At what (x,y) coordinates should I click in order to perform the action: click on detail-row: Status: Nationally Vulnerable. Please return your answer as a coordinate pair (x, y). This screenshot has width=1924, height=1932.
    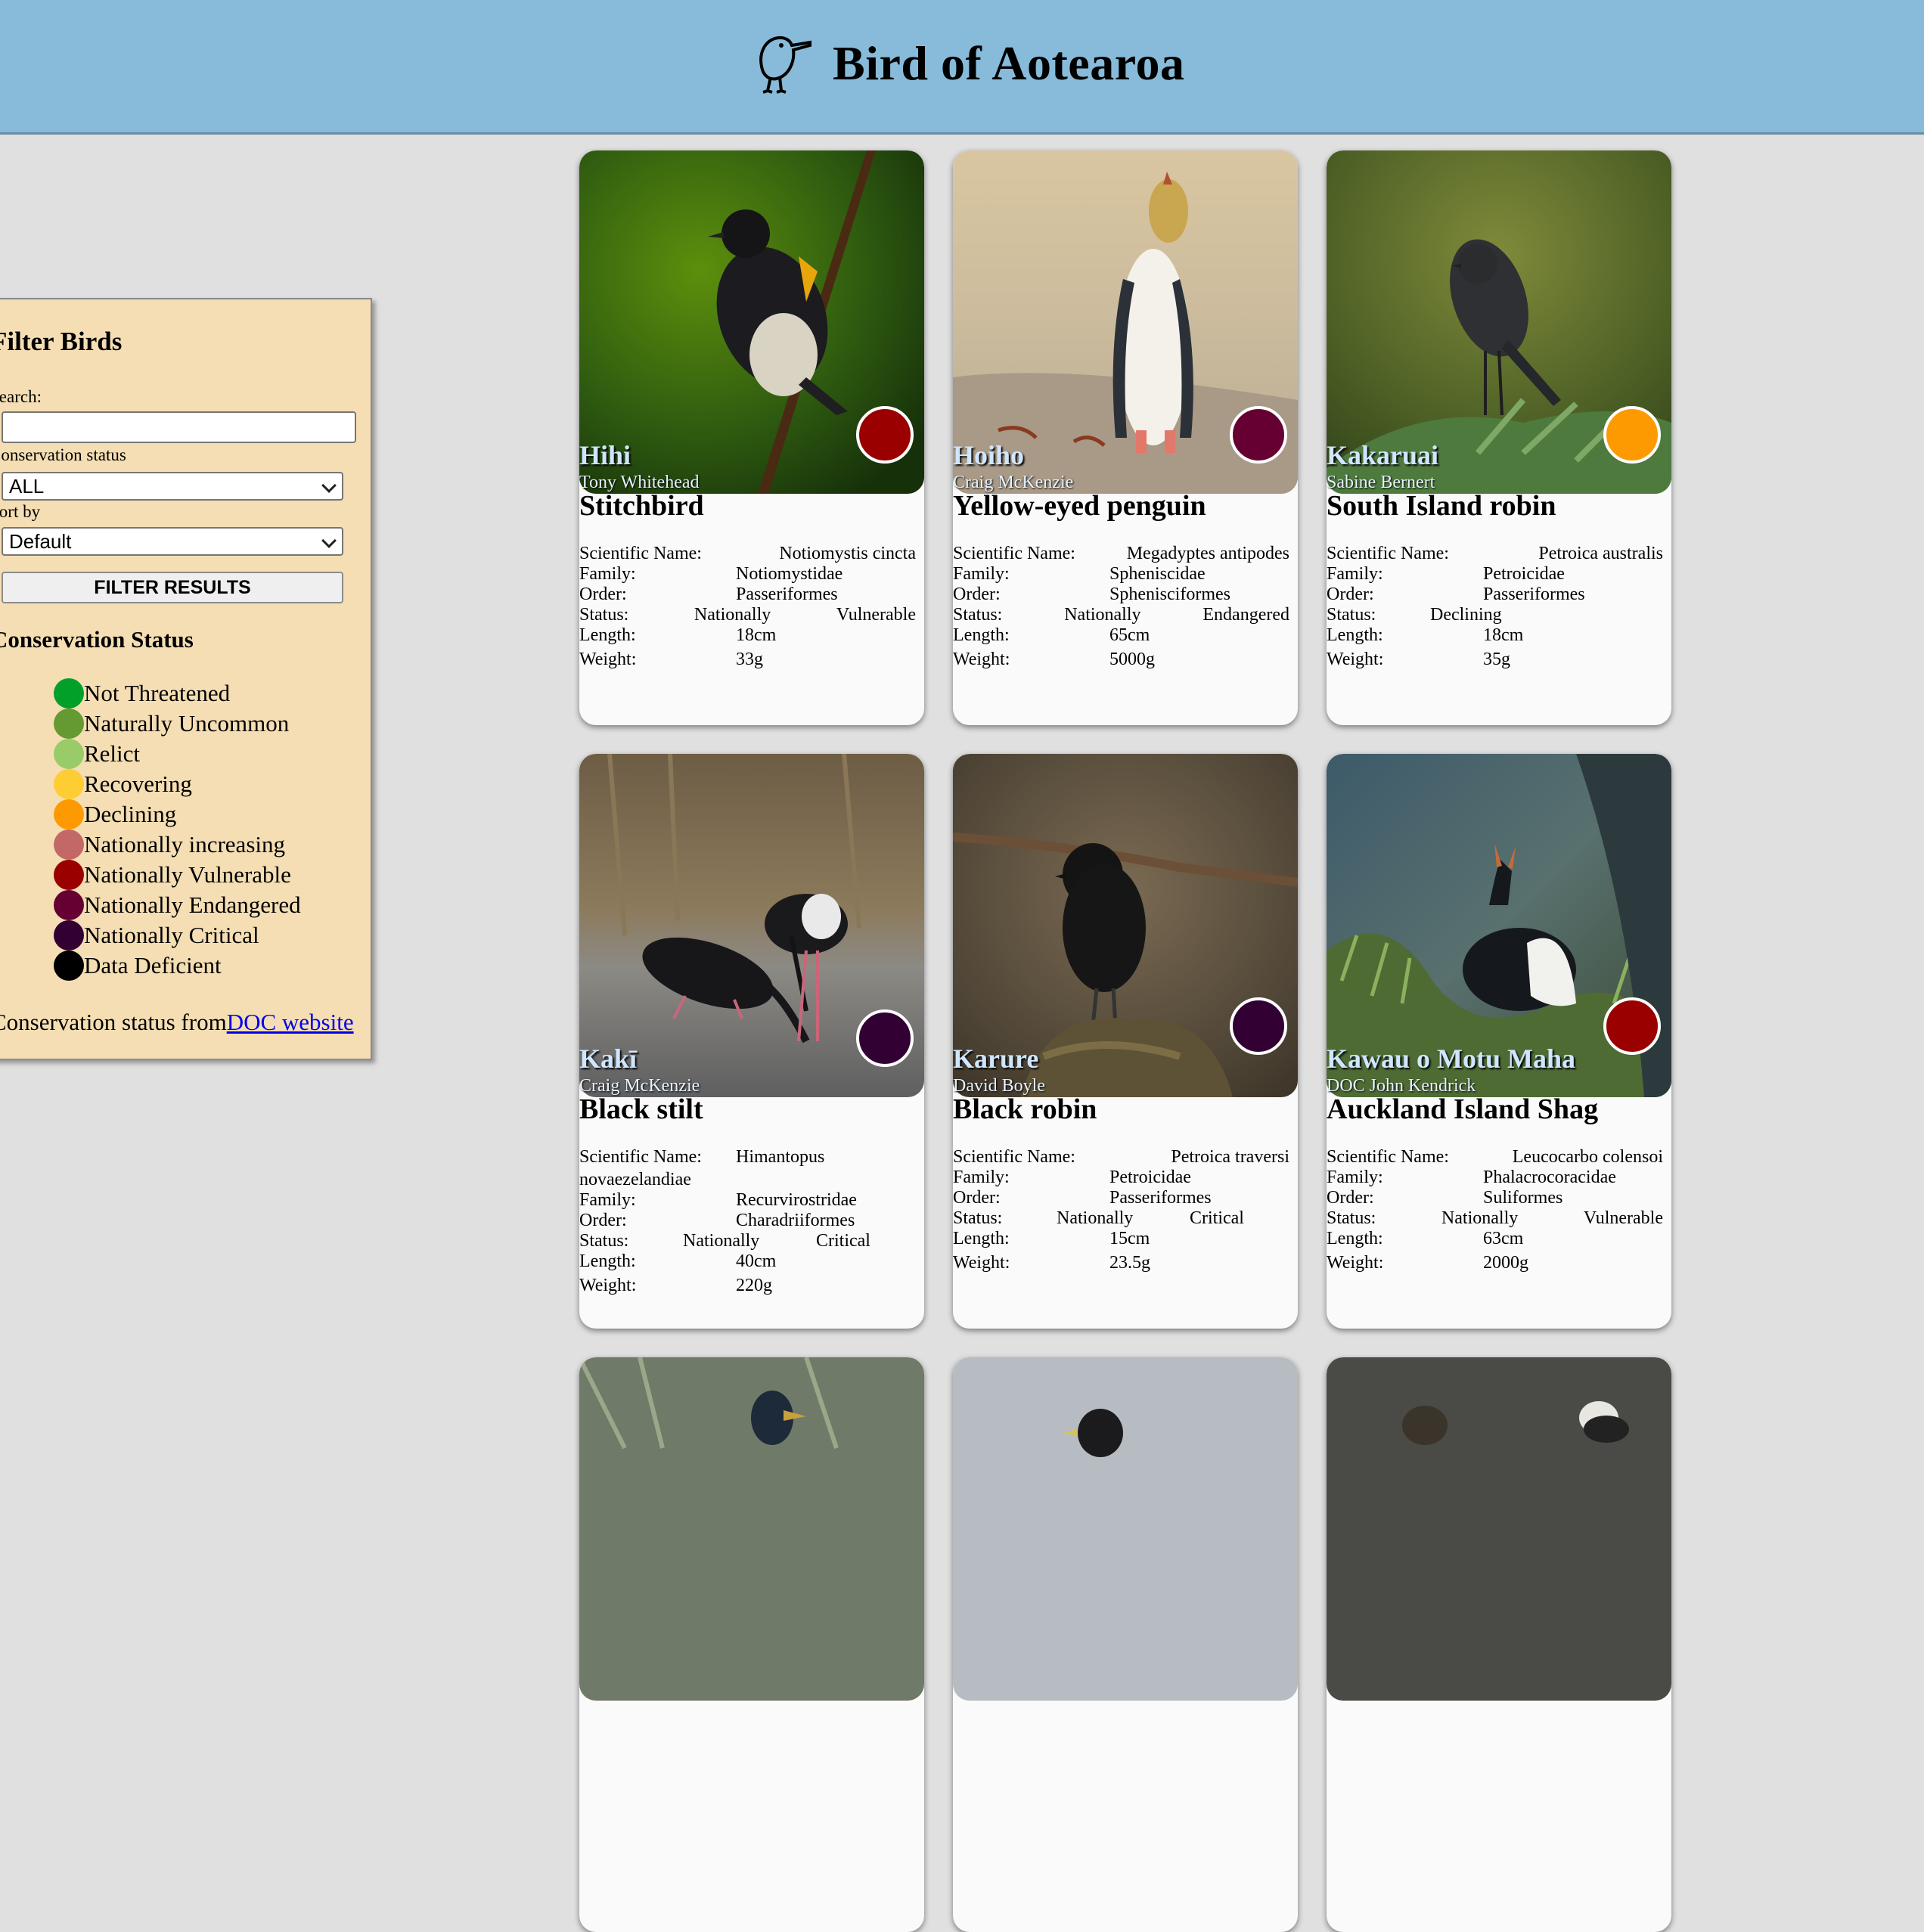
    Looking at the image, I should click on (747, 615).